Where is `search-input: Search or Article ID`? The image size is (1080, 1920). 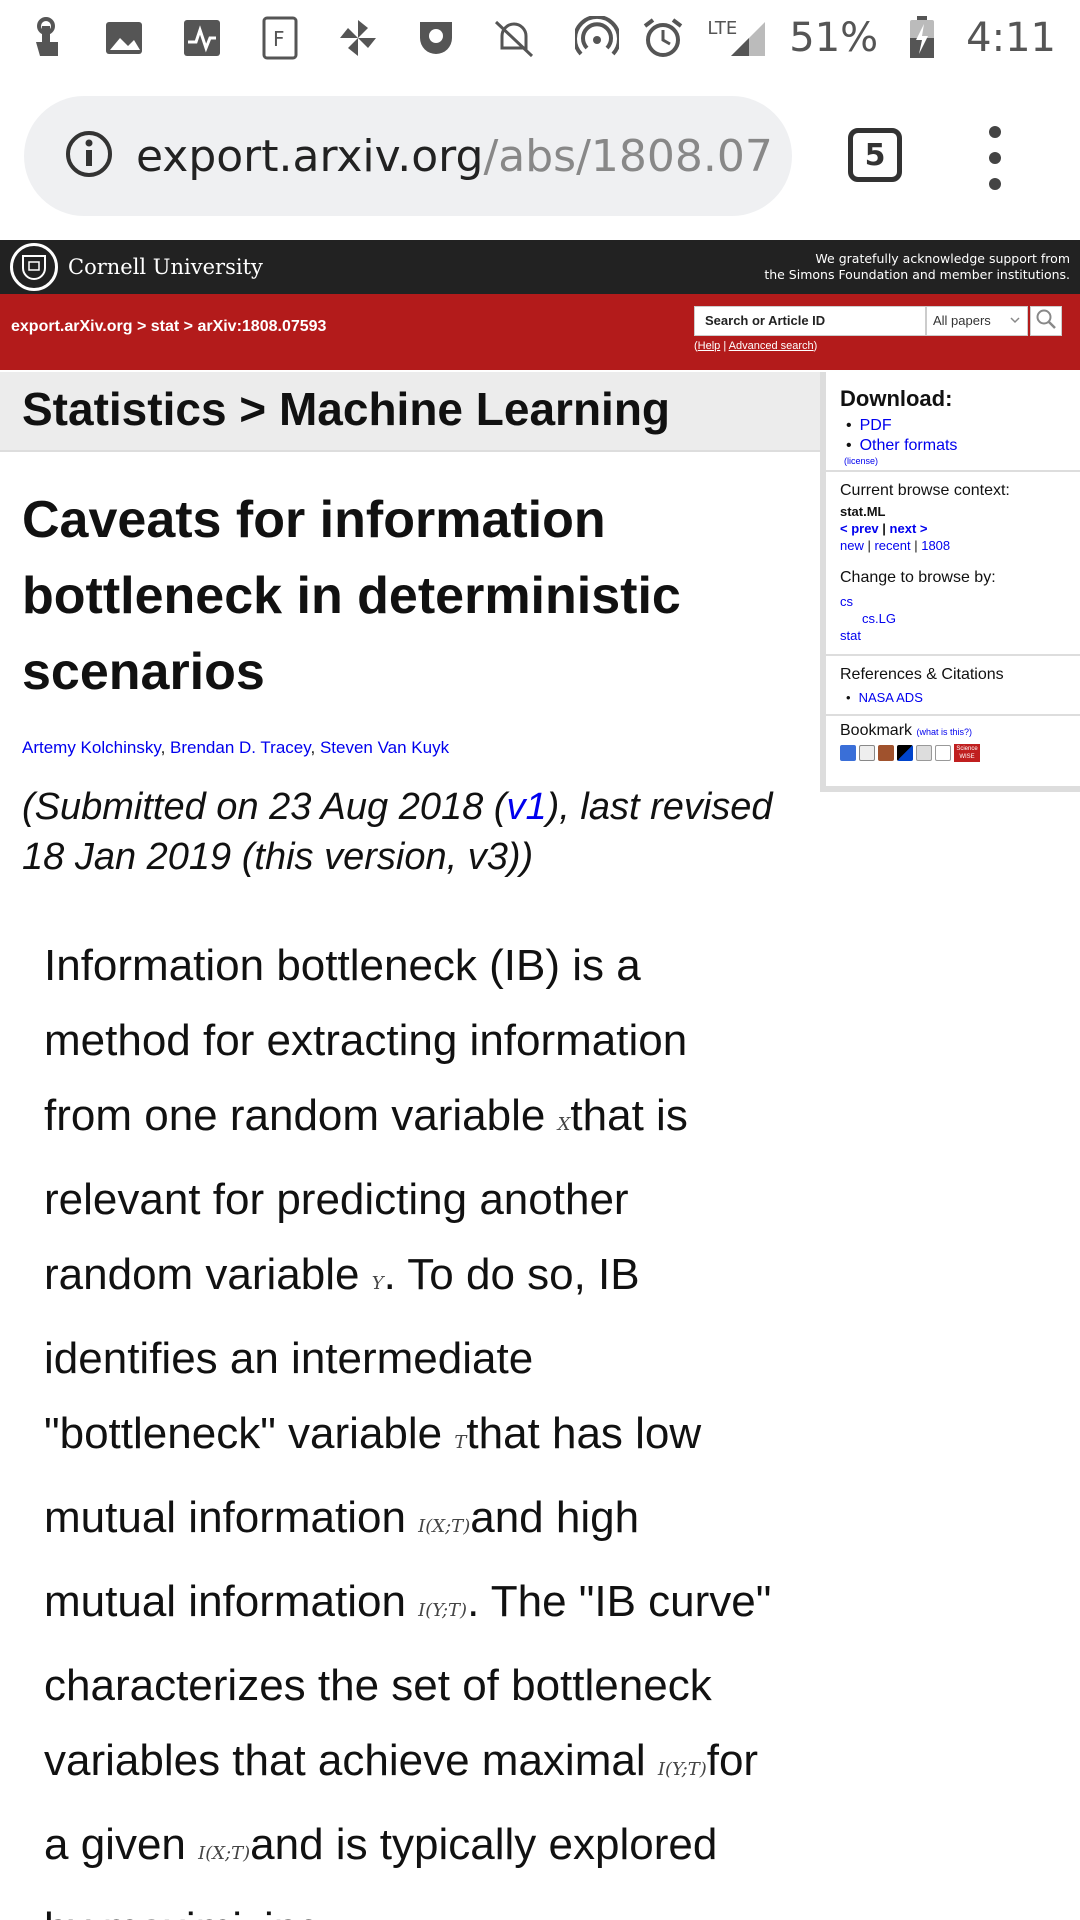 search-input: Search or Article ID is located at coordinates (810, 321).